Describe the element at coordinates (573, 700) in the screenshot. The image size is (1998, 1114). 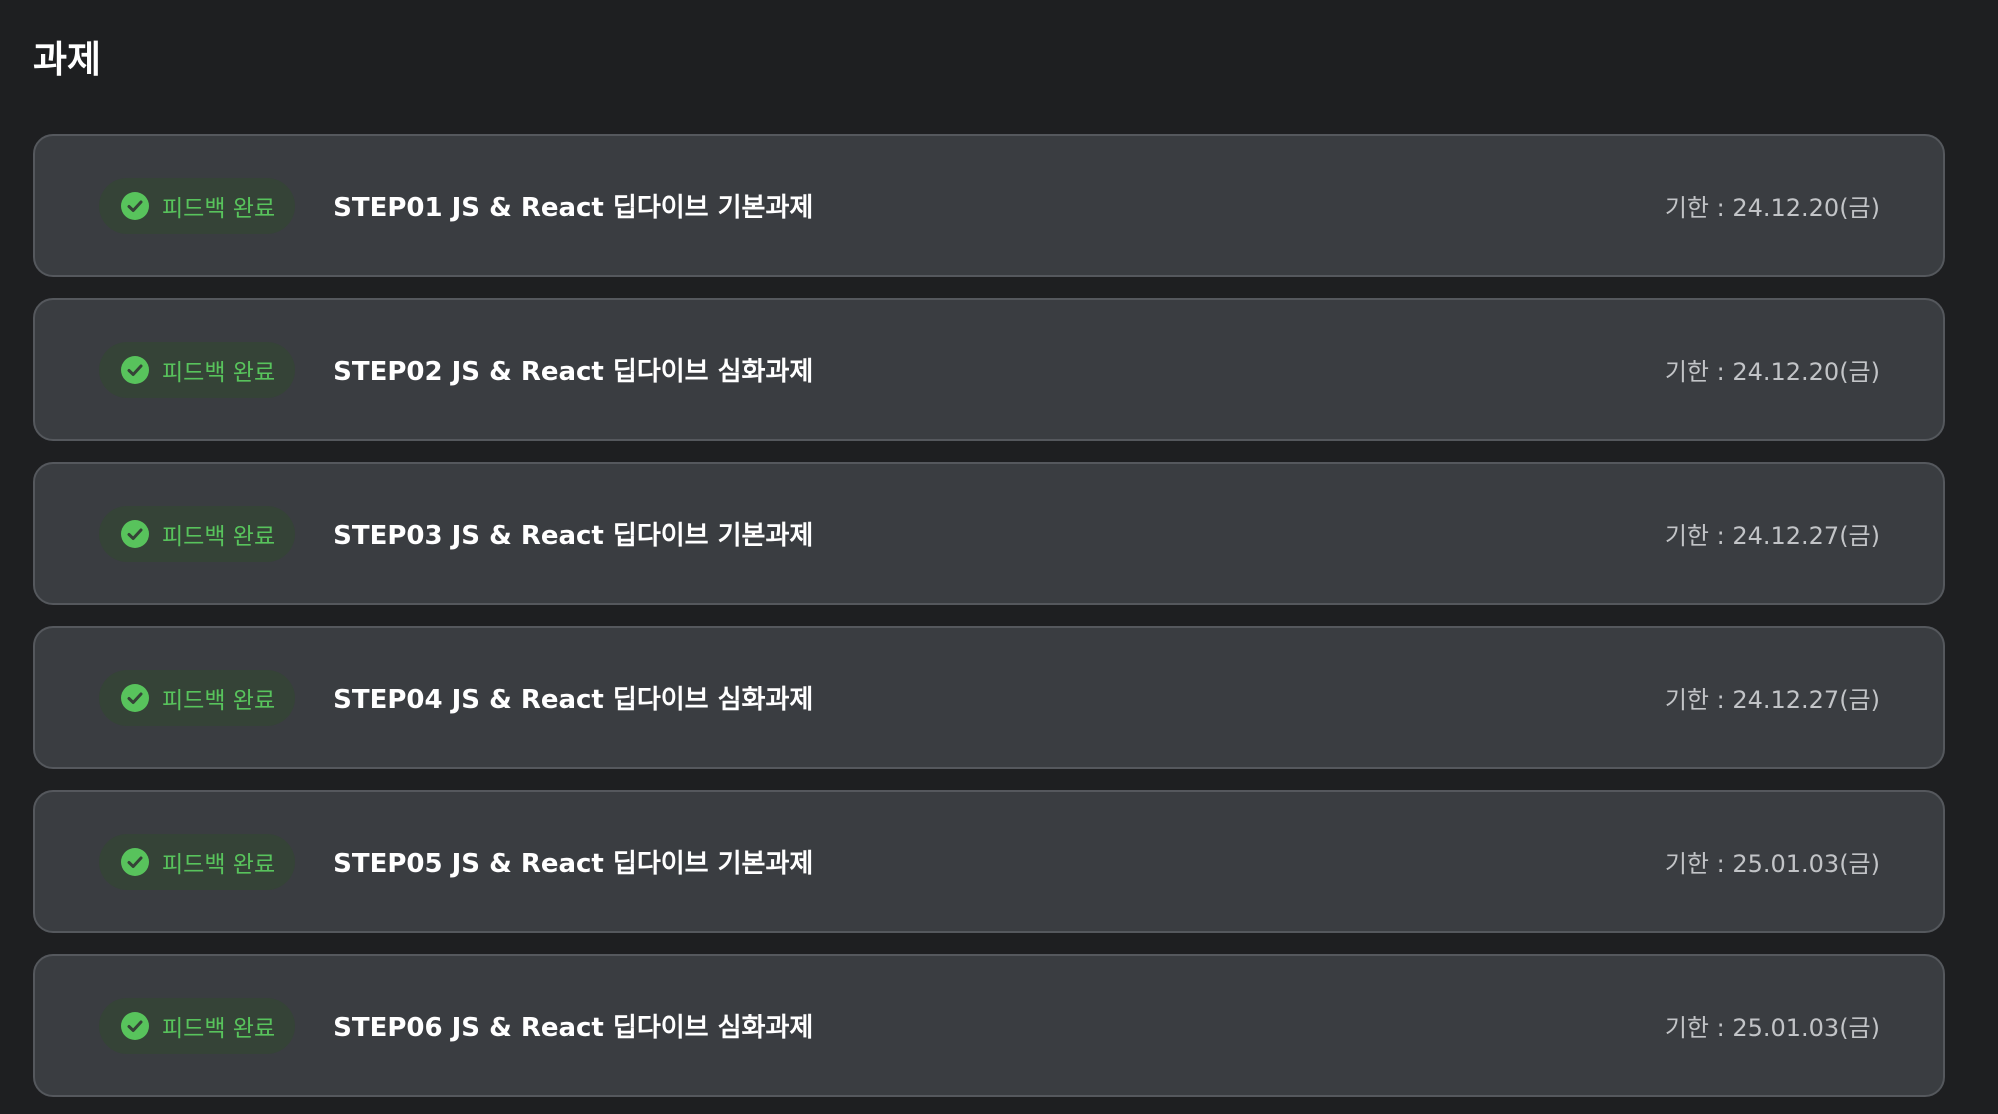
I see `assignment-title: STEP04 JS & React 딥다이브 심화과제` at that location.